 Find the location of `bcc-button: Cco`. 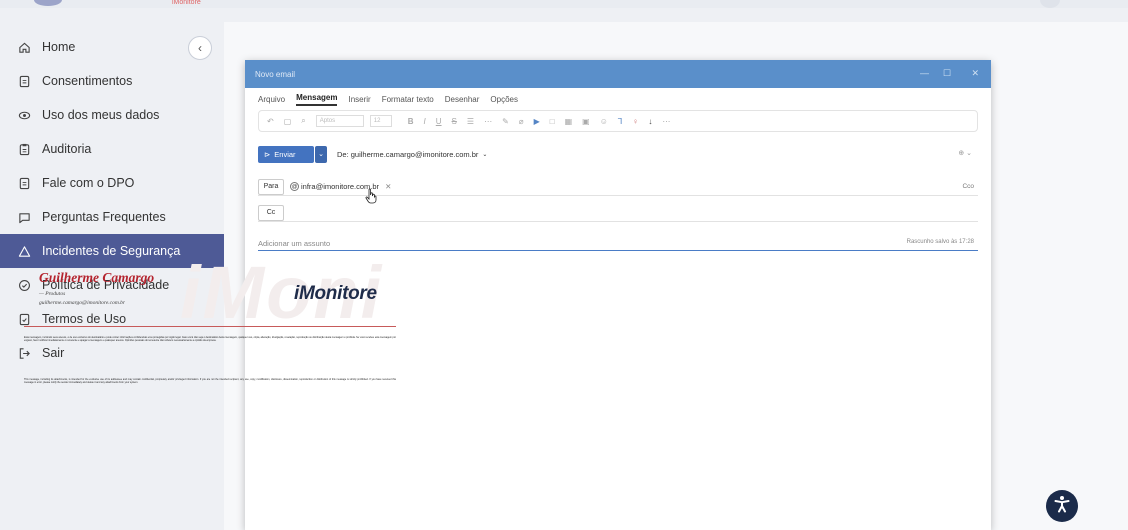

bcc-button: Cco is located at coordinates (968, 186).